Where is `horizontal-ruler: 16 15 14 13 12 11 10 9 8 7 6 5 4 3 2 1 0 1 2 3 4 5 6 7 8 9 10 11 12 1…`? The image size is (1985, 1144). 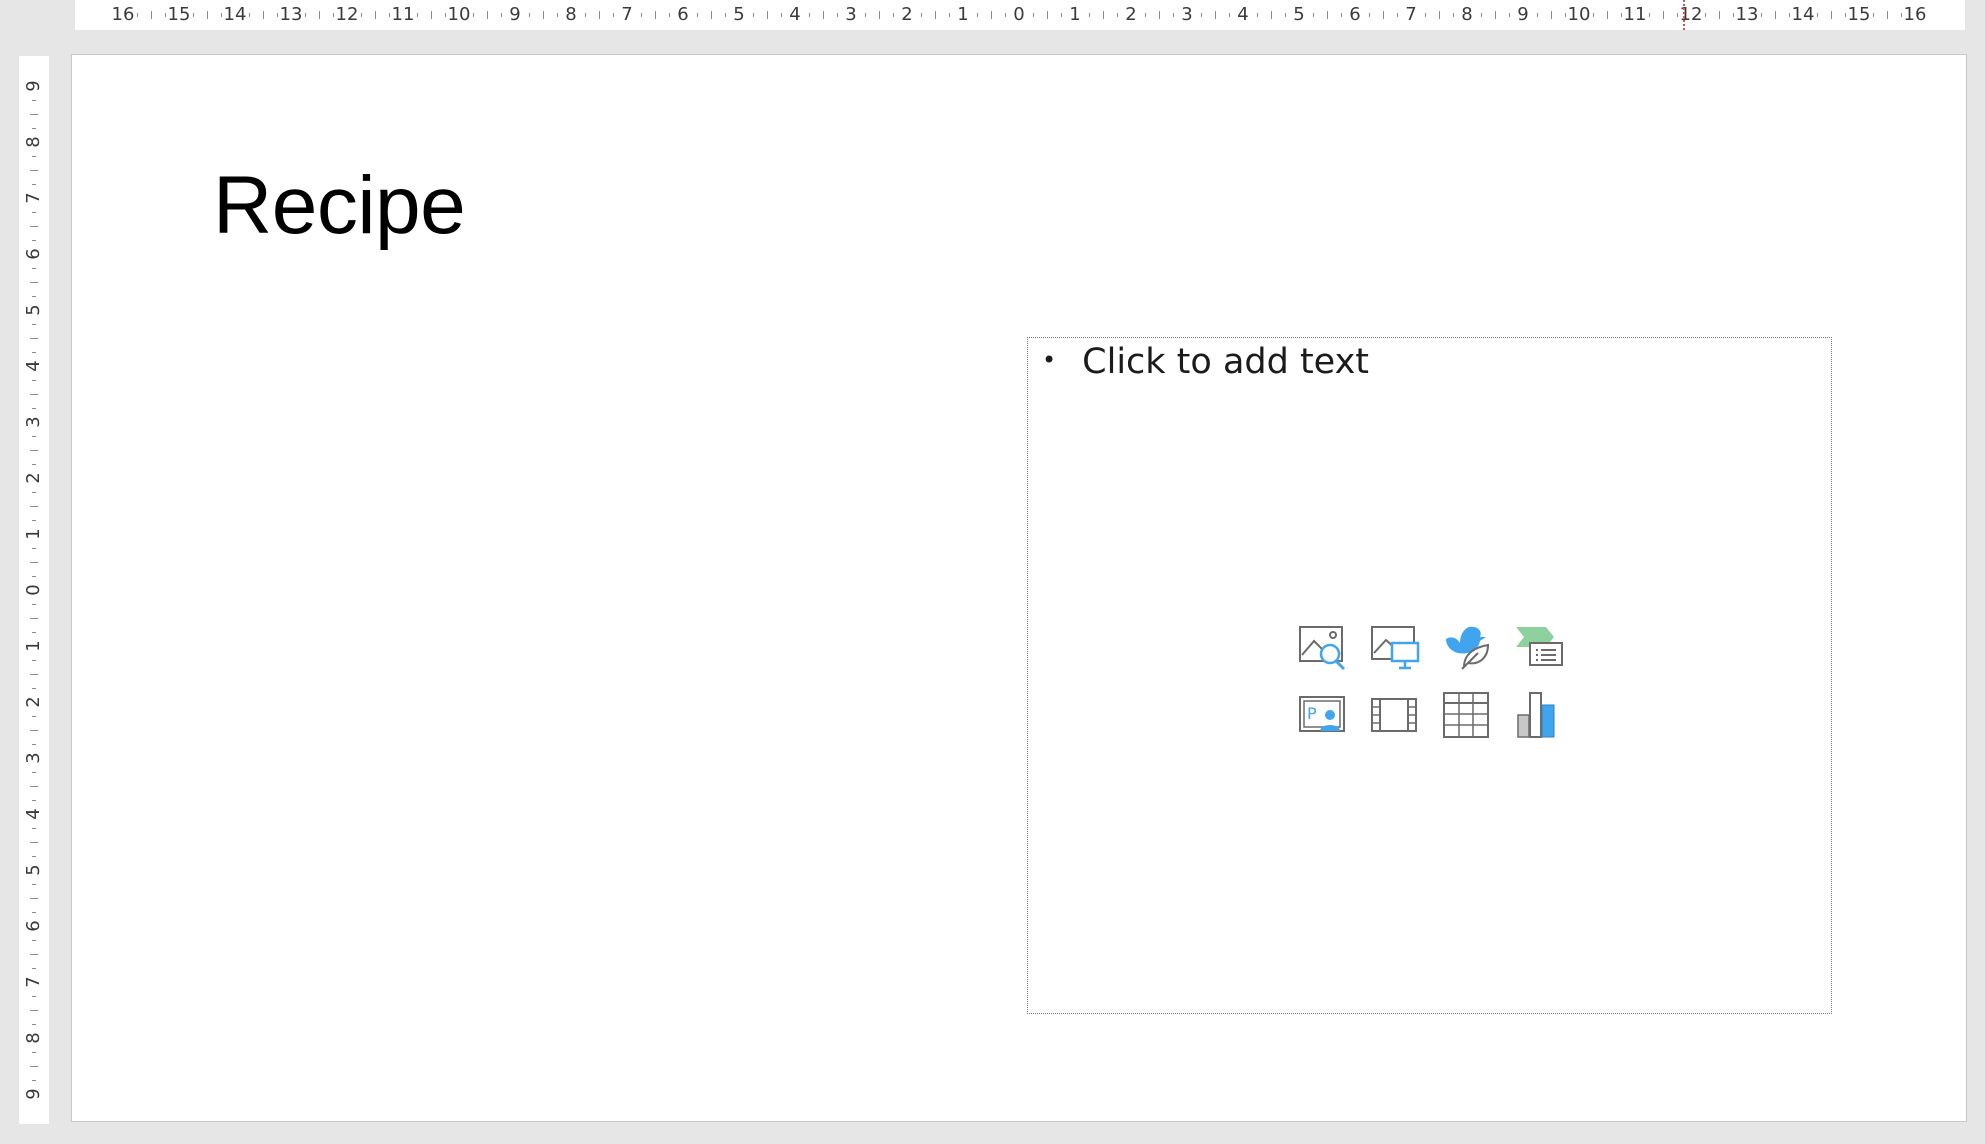
horizontal-ruler: 16 15 14 13 12 11 10 9 8 7 6 5 4 3 2 1 0 1 2 3 4 5 6 7 8 9 10 11 12 1… is located at coordinates (1020, 15).